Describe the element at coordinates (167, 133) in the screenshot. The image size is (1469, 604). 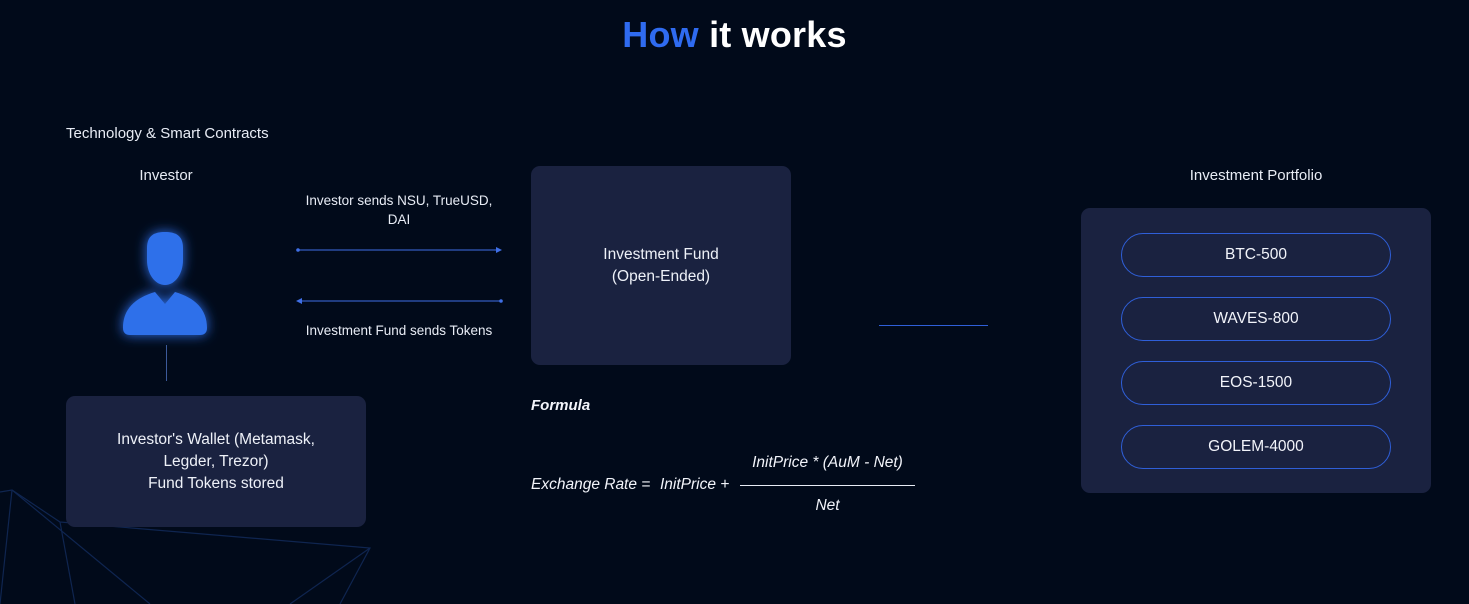
I see `section-label: Technology & Smart Contracts` at that location.